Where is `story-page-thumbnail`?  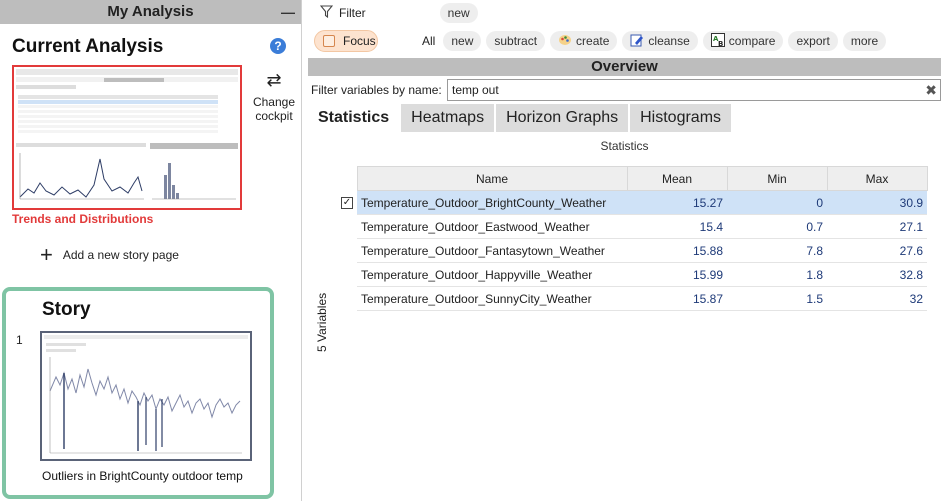 story-page-thumbnail is located at coordinates (146, 396).